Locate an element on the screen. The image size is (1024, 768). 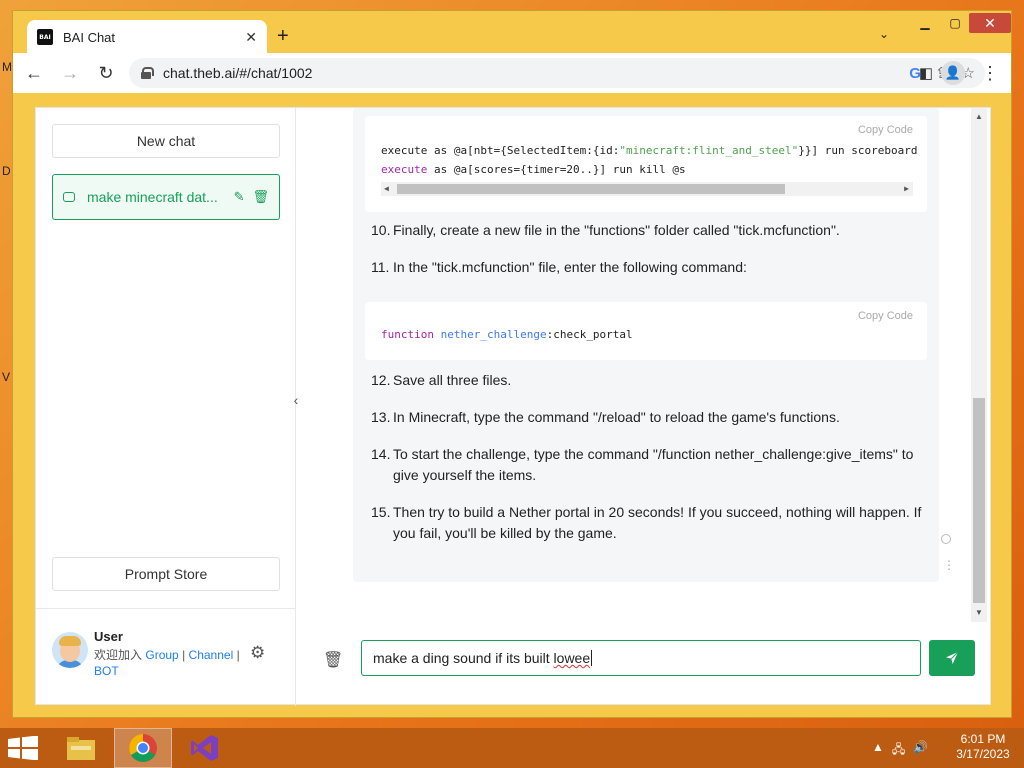
send-button is located at coordinates (952, 658).